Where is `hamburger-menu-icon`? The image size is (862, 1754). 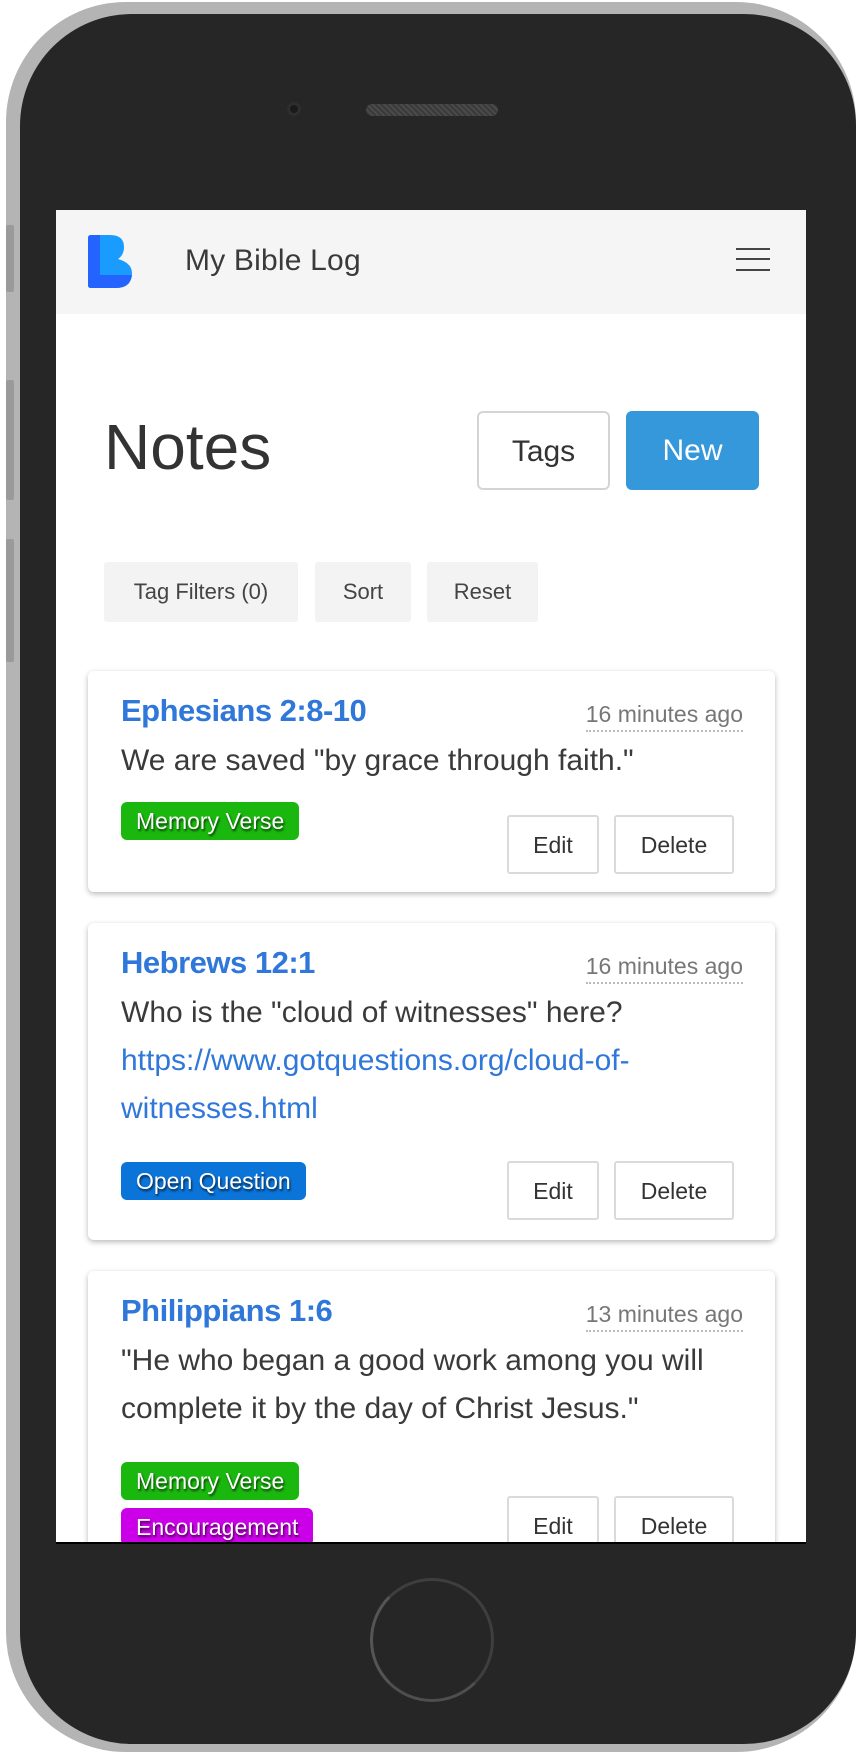
hamburger-menu-icon is located at coordinates (753, 260).